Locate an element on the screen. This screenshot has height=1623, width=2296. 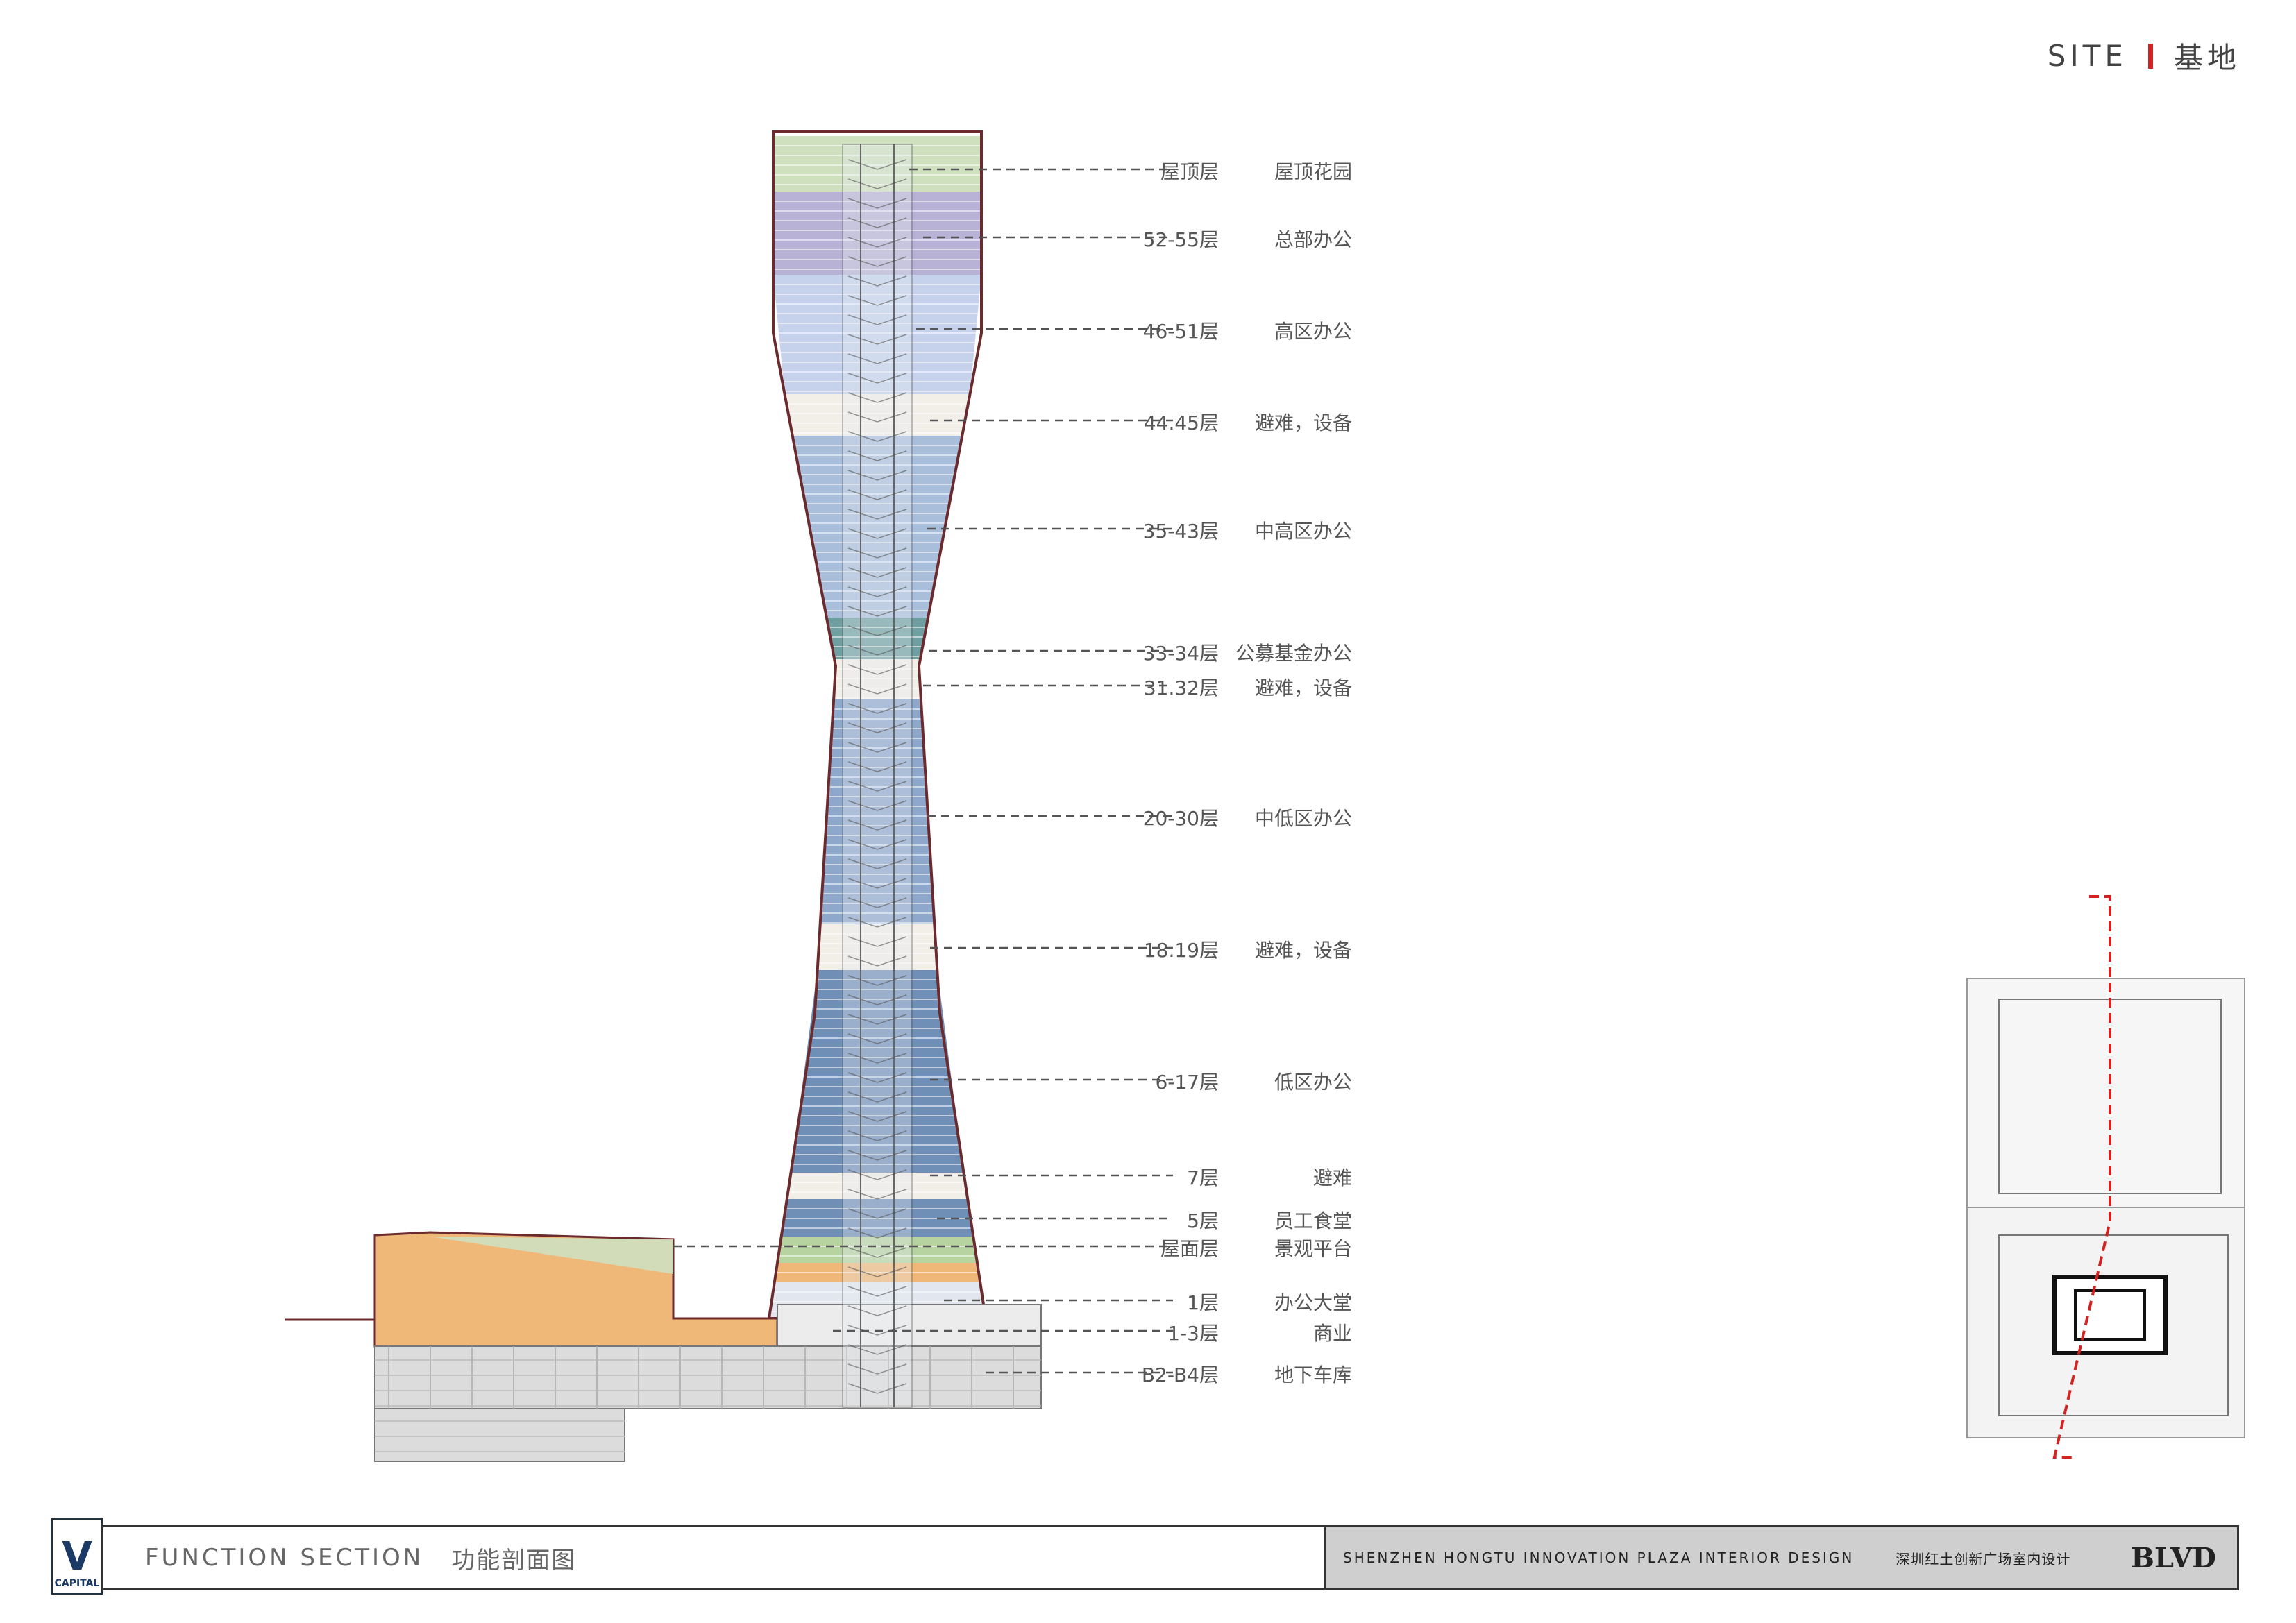
function-label: 办公大堂 is located at coordinates (1313, 1303).